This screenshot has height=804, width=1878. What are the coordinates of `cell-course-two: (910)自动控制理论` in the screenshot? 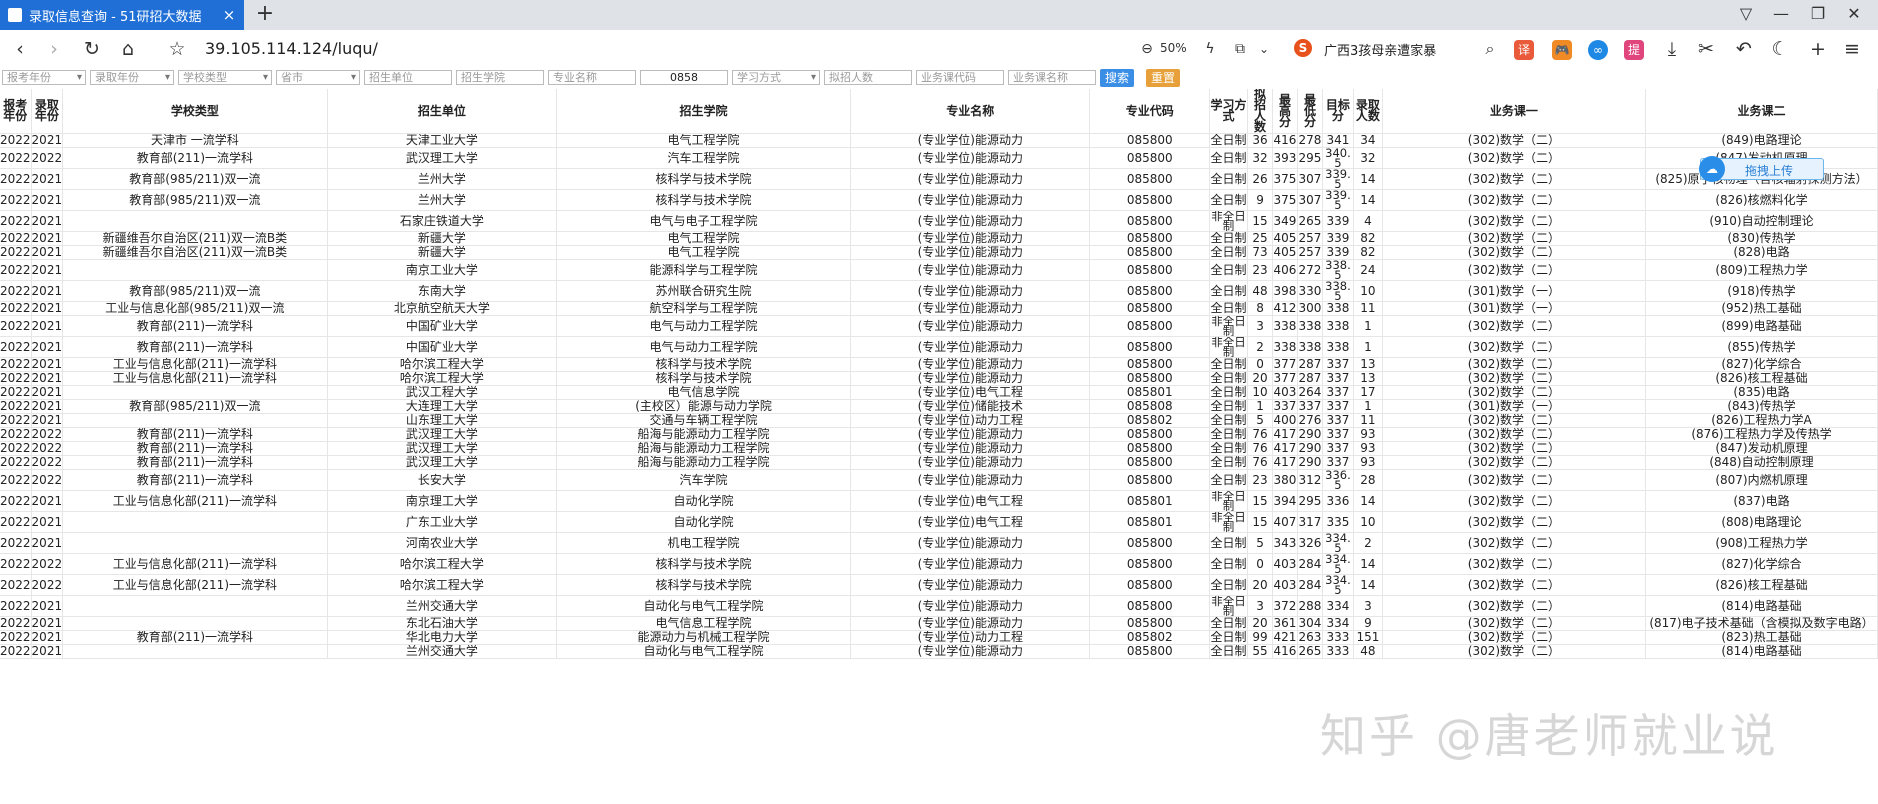 It's located at (1761, 221).